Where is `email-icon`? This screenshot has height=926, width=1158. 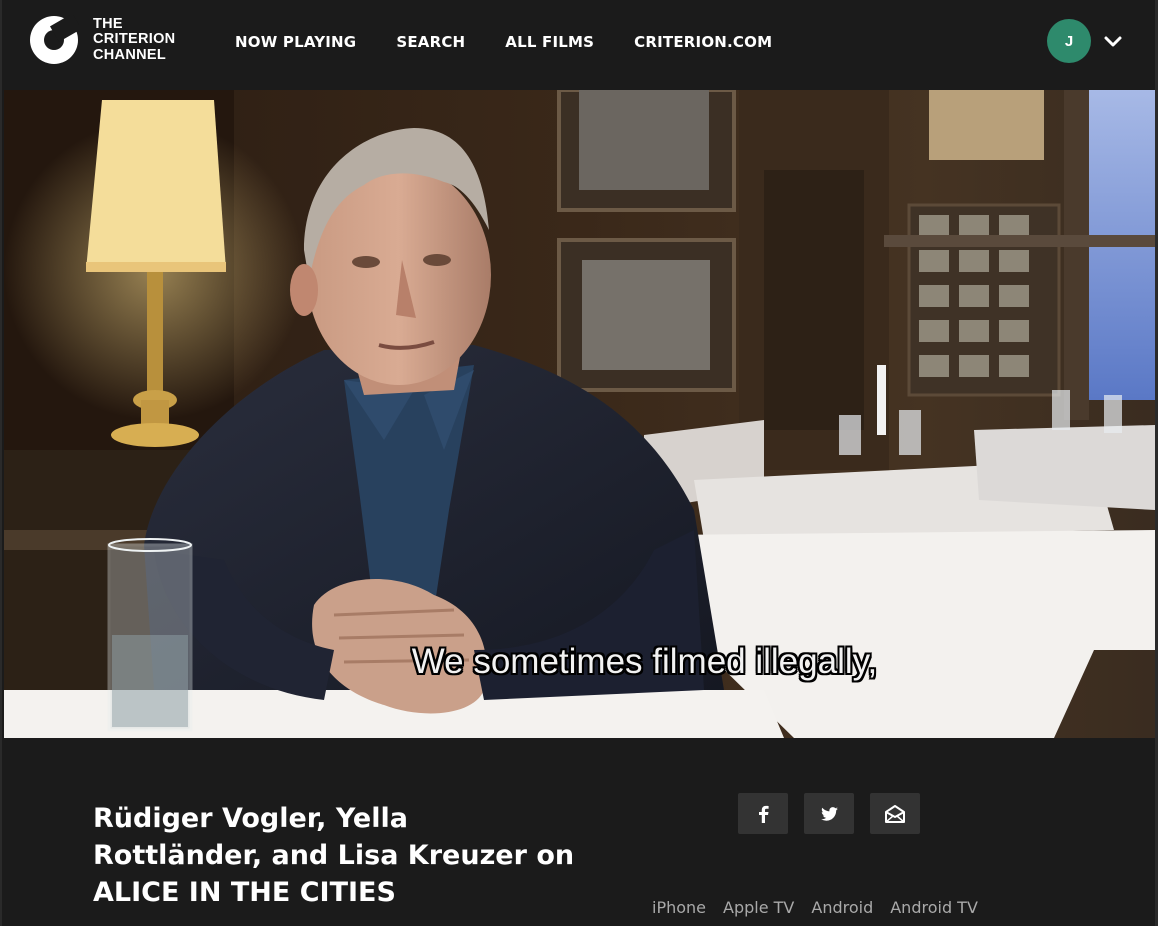 email-icon is located at coordinates (895, 813).